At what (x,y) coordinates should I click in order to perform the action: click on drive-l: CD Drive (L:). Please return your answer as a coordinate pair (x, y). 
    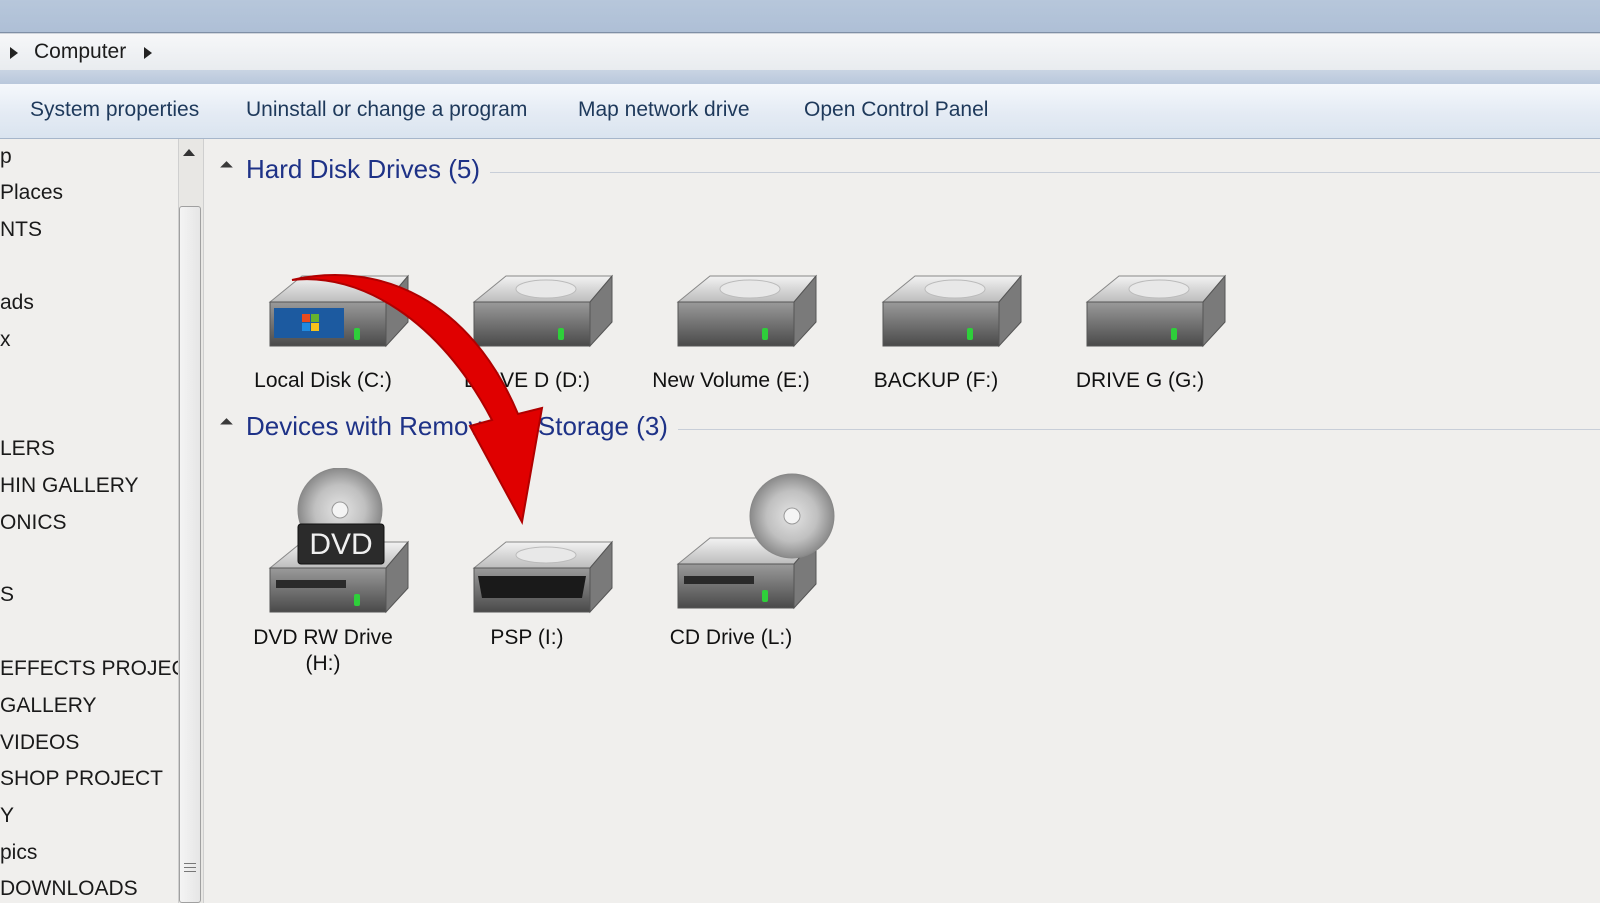
    Looking at the image, I should click on (735, 567).